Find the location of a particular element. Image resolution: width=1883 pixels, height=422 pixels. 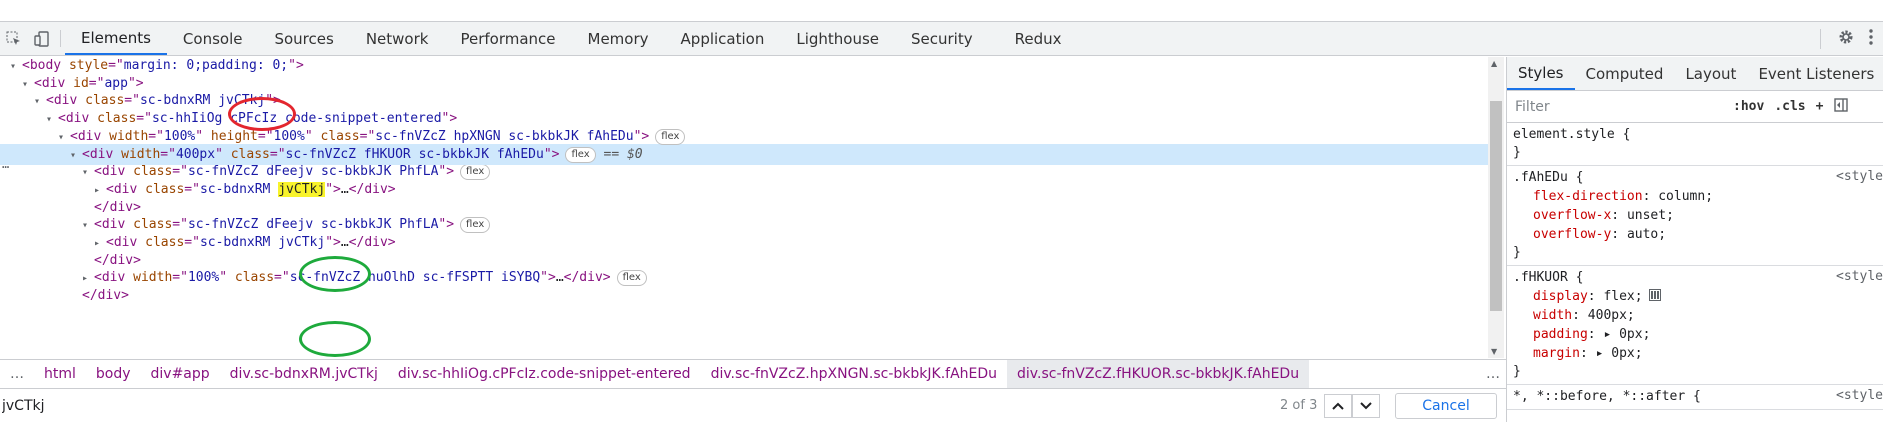

dom-val: sc-bdnxRM is located at coordinates (179, 101).